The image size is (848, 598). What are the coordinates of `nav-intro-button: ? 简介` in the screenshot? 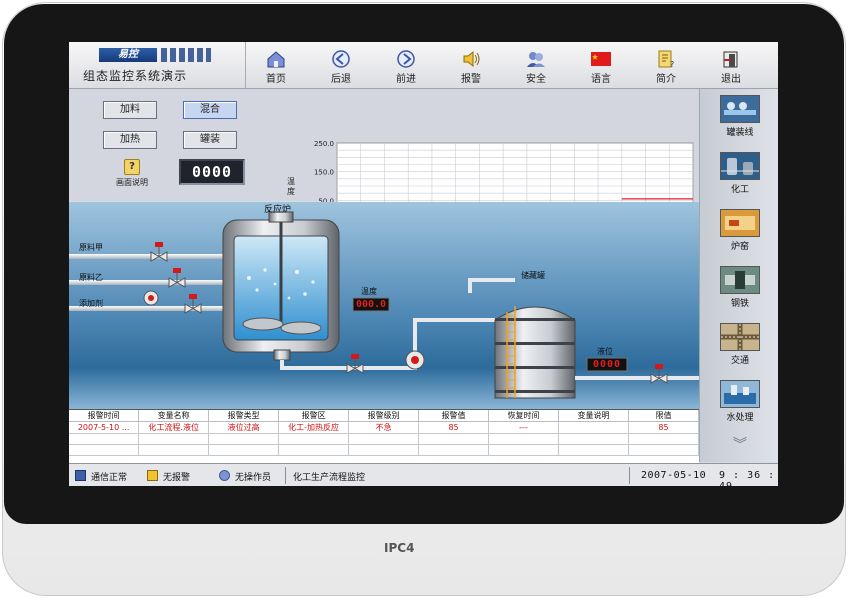 It's located at (666, 65).